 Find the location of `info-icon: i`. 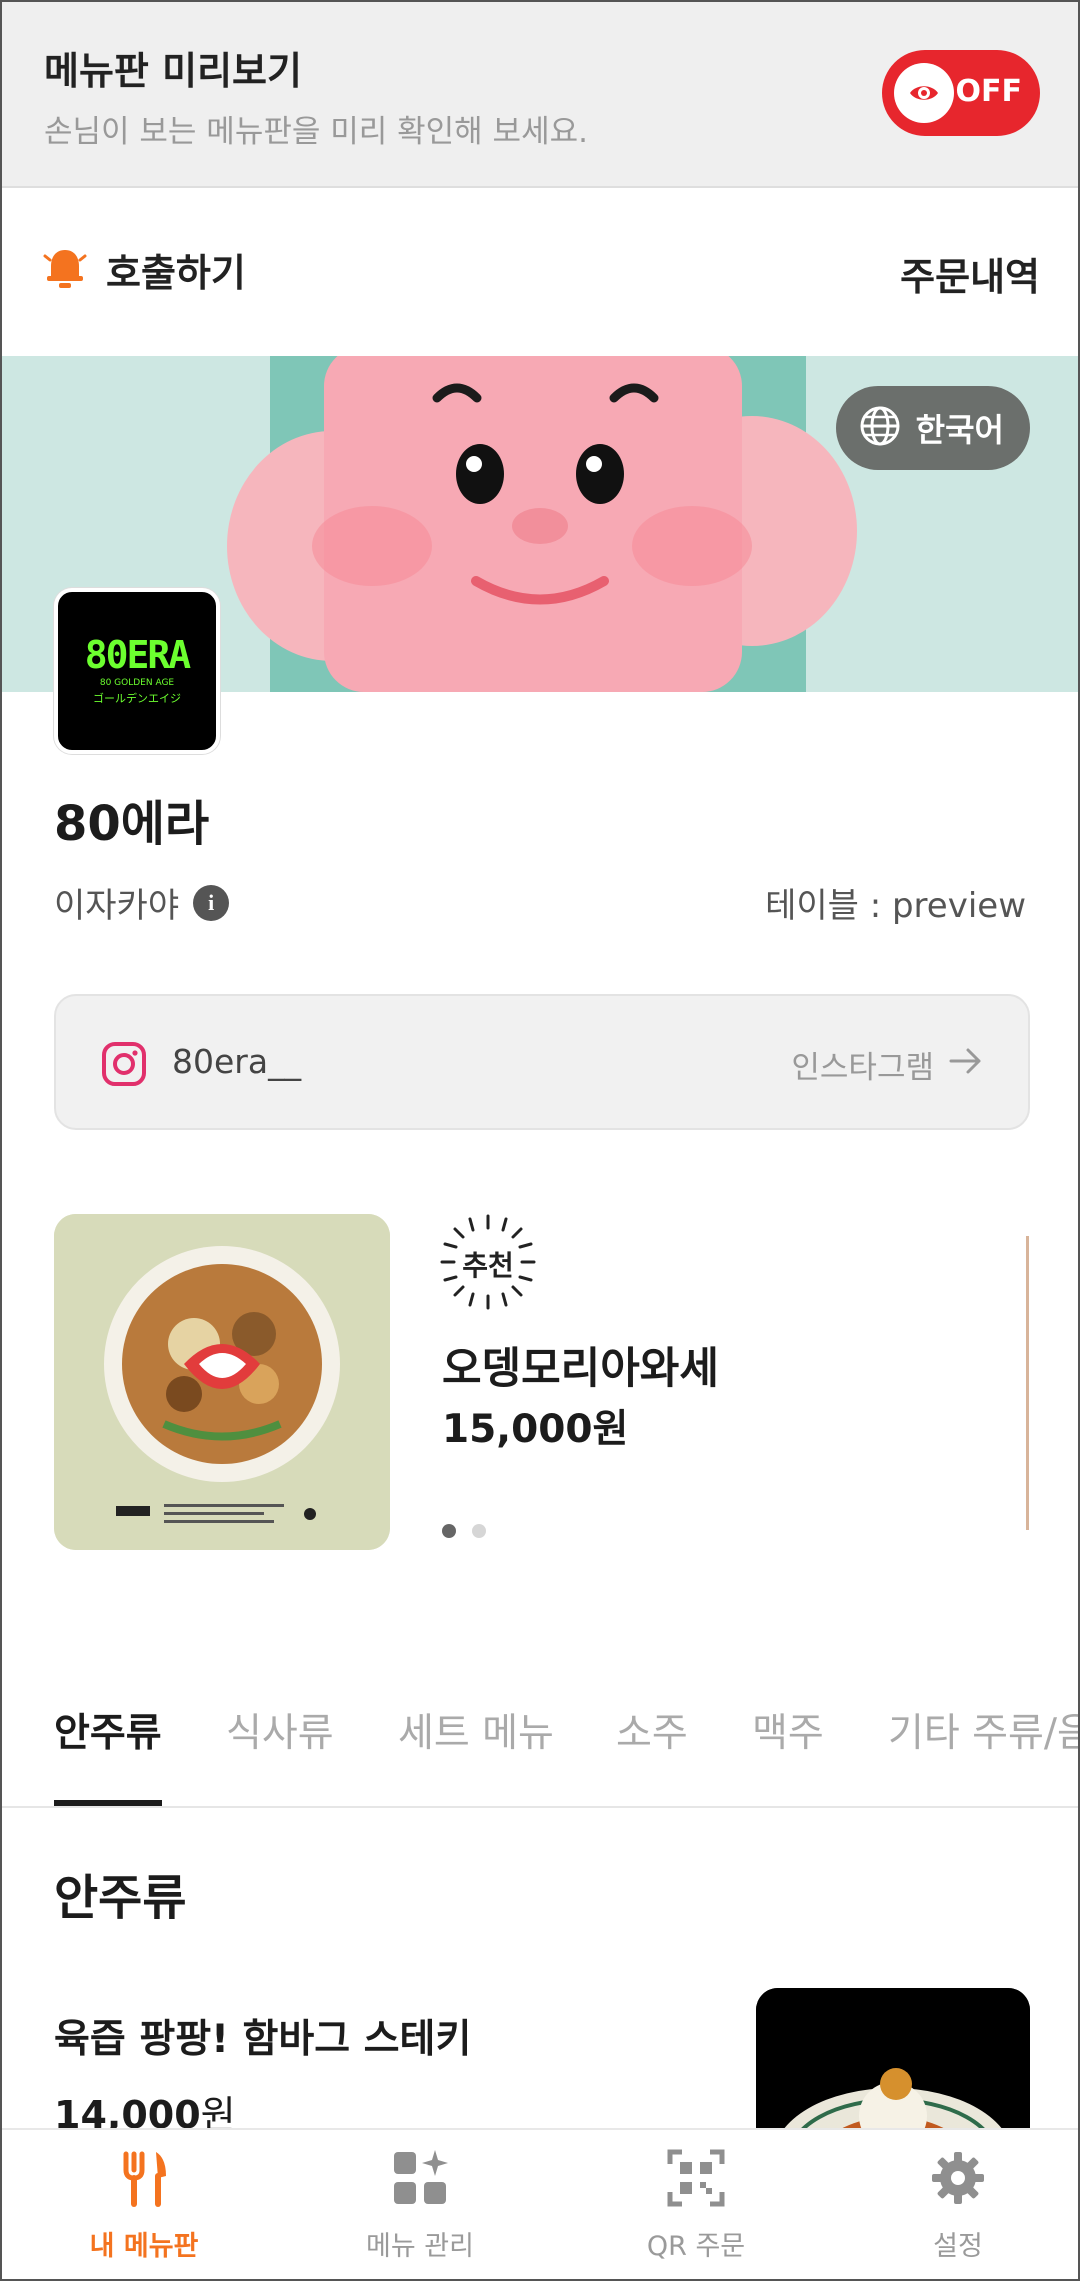

info-icon: i is located at coordinates (211, 902).